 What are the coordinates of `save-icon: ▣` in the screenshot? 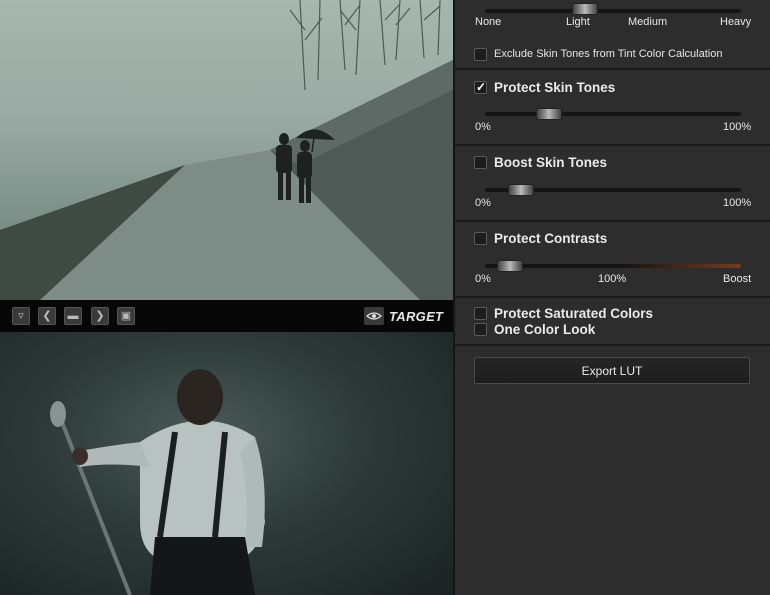 It's located at (126, 316).